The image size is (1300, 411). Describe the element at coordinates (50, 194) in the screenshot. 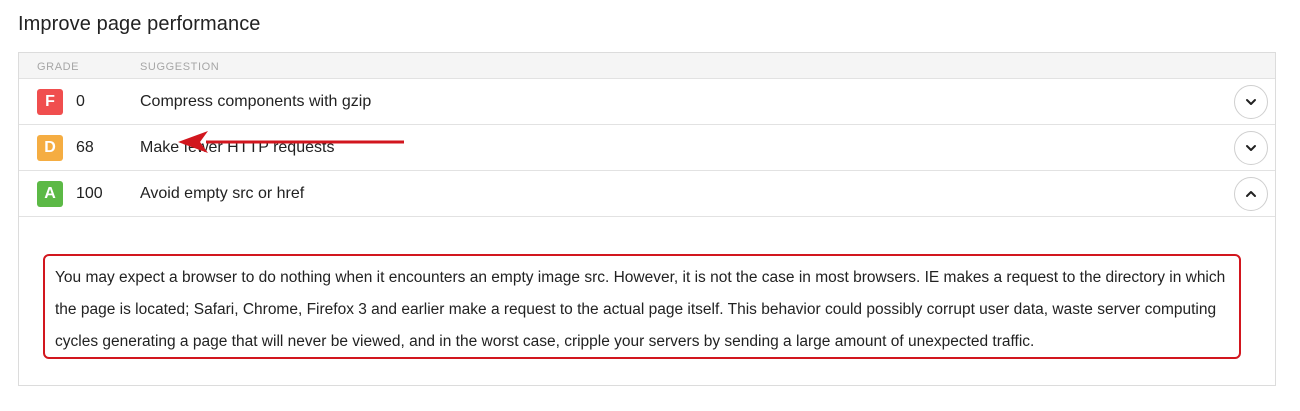

I see `grade-badge: A` at that location.